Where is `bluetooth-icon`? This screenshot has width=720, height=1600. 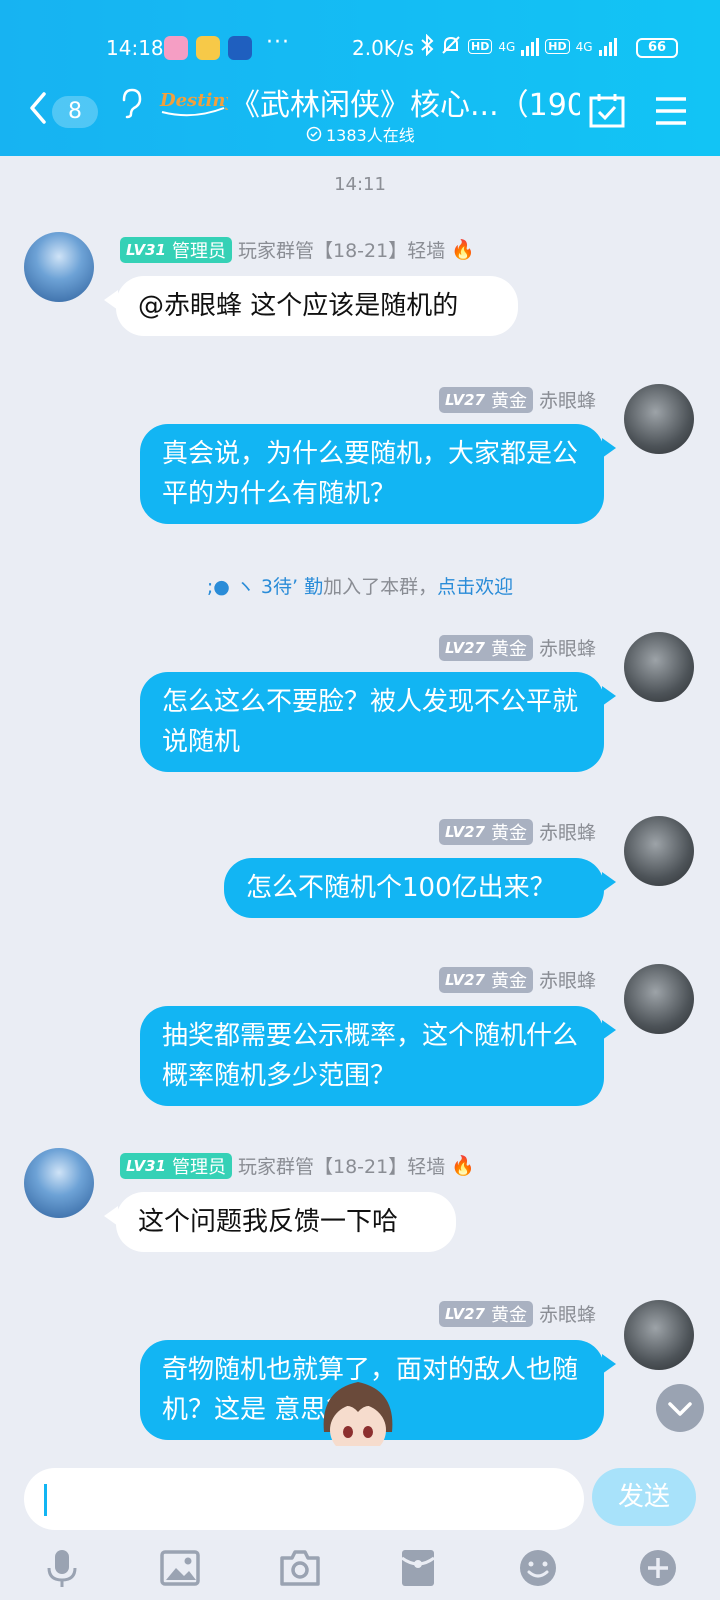 bluetooth-icon is located at coordinates (427, 46).